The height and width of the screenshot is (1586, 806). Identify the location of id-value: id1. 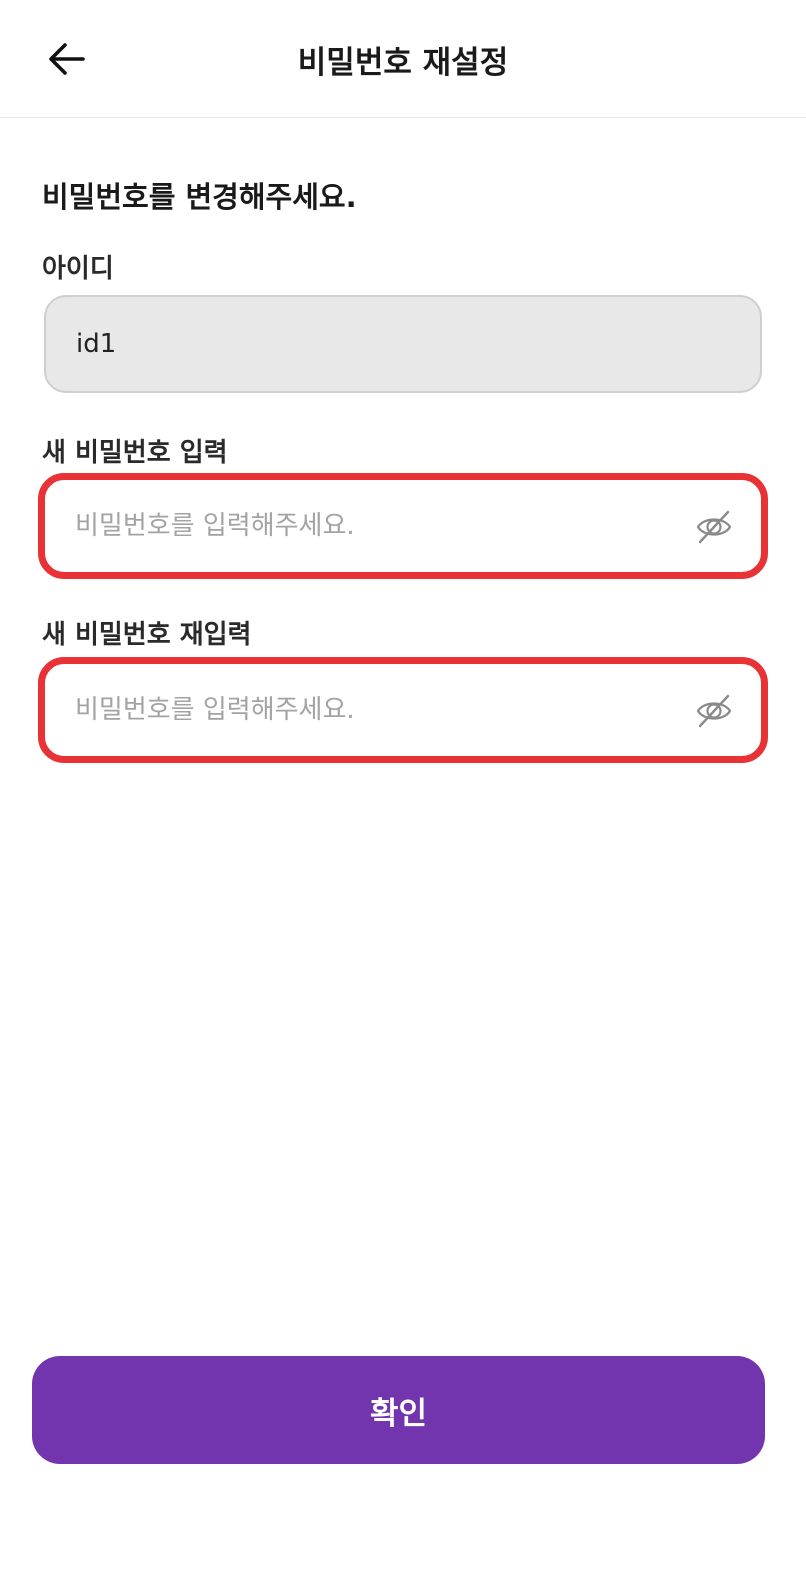
(96, 344).